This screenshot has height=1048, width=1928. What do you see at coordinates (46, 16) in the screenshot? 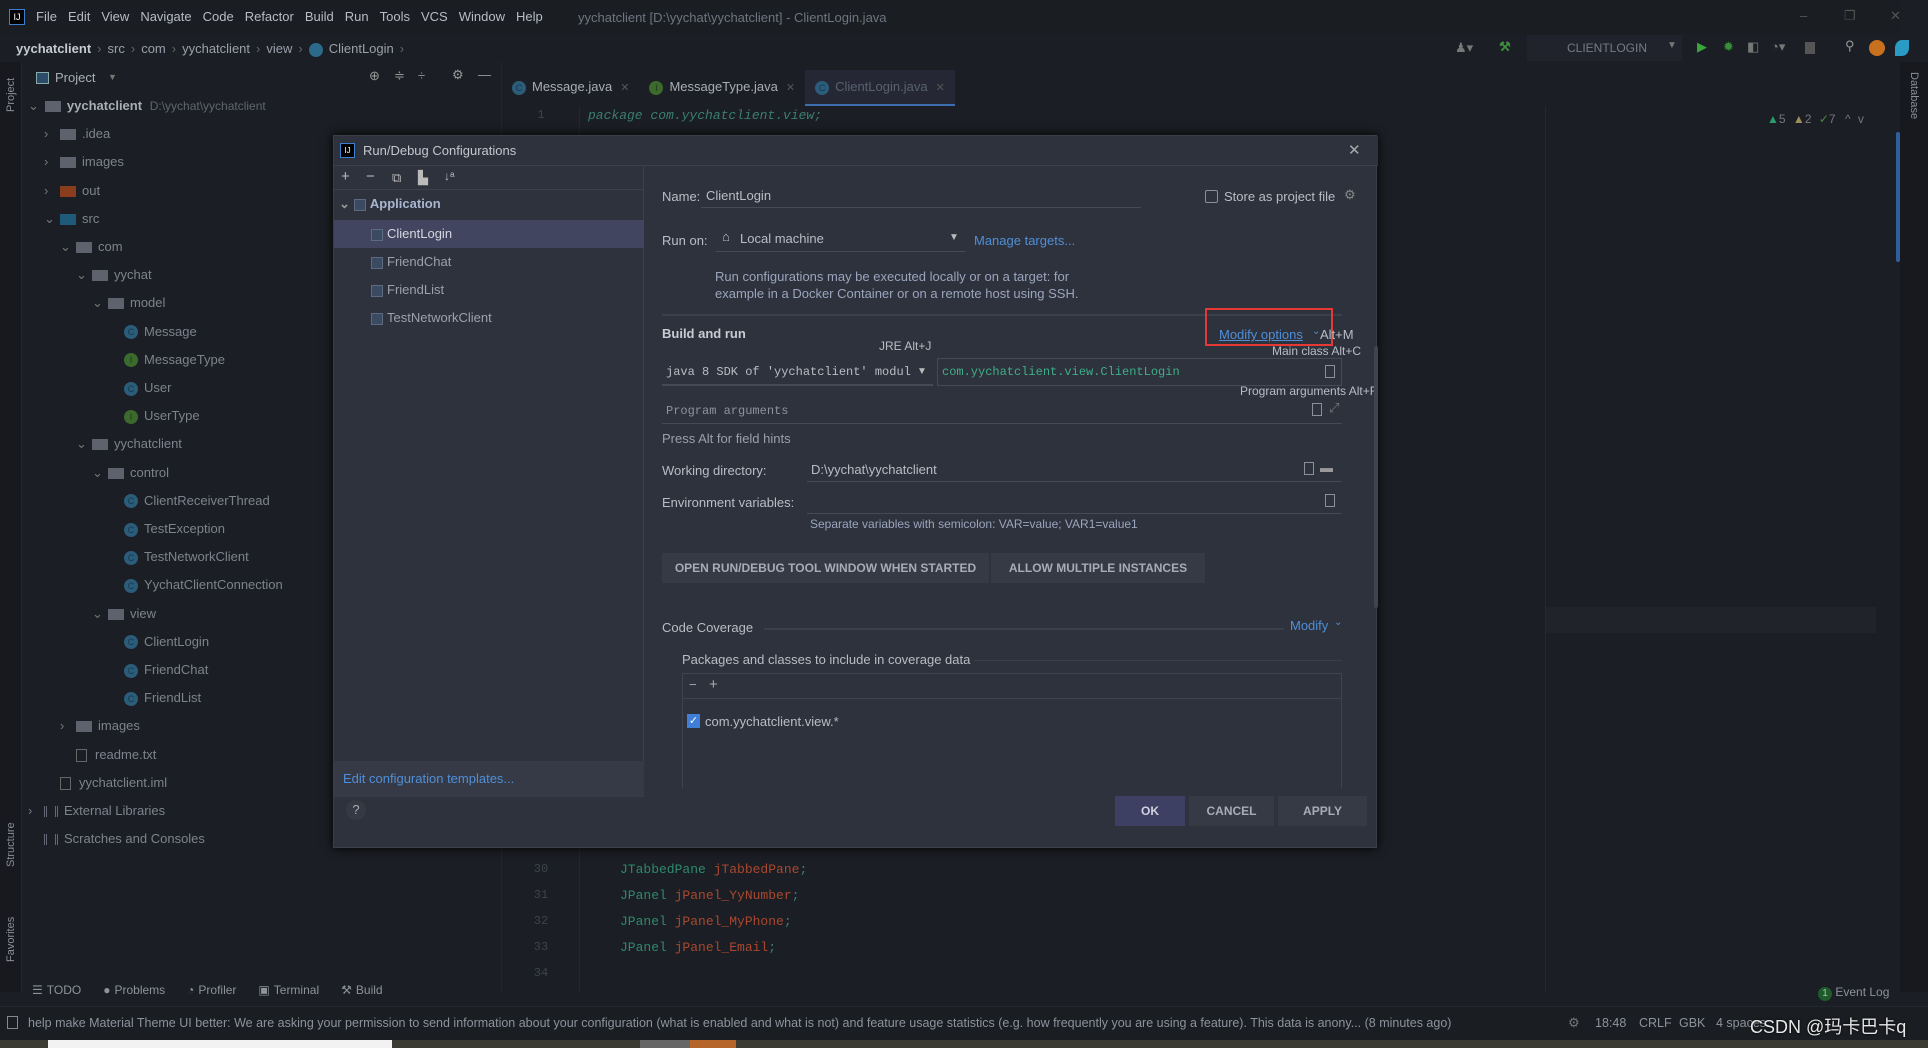
I see `menu-file: File` at bounding box center [46, 16].